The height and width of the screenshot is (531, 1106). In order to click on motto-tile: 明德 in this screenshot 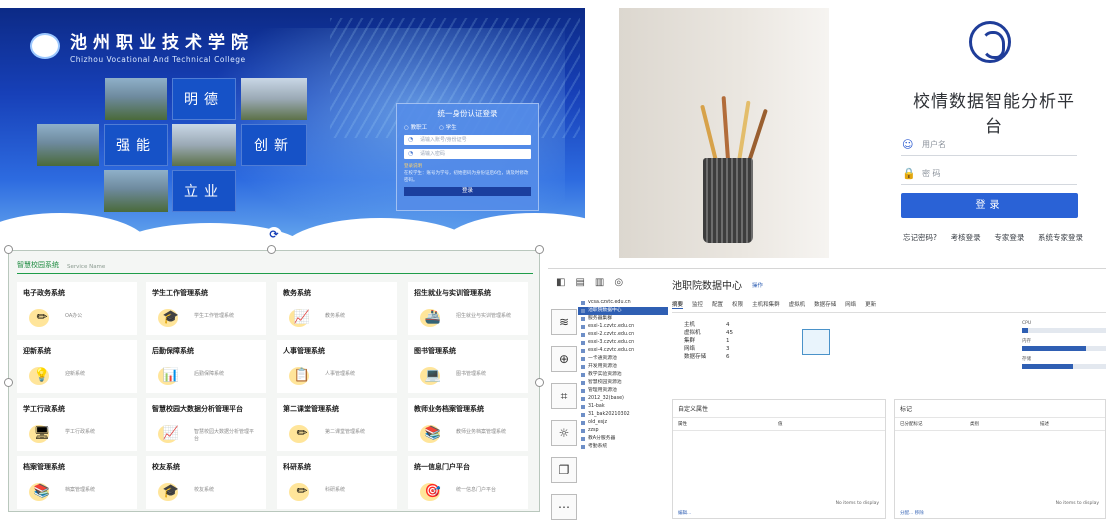, I will do `click(204, 99)`.